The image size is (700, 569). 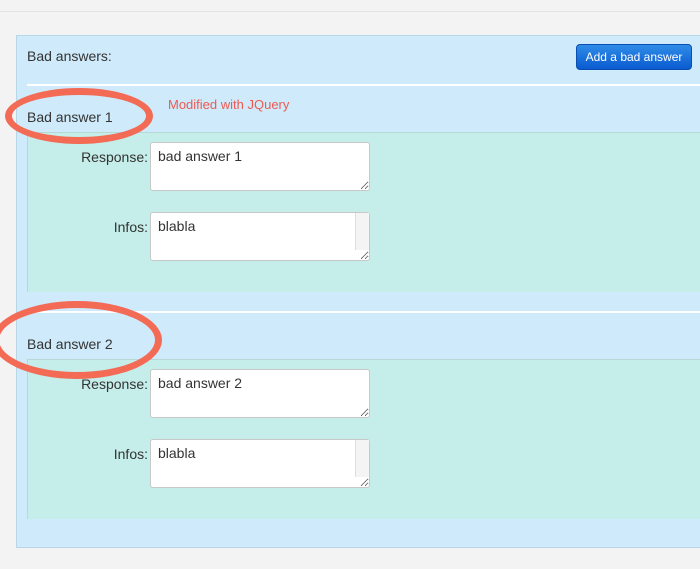 What do you see at coordinates (229, 104) in the screenshot?
I see `modified-note: Modified with JQuery` at bounding box center [229, 104].